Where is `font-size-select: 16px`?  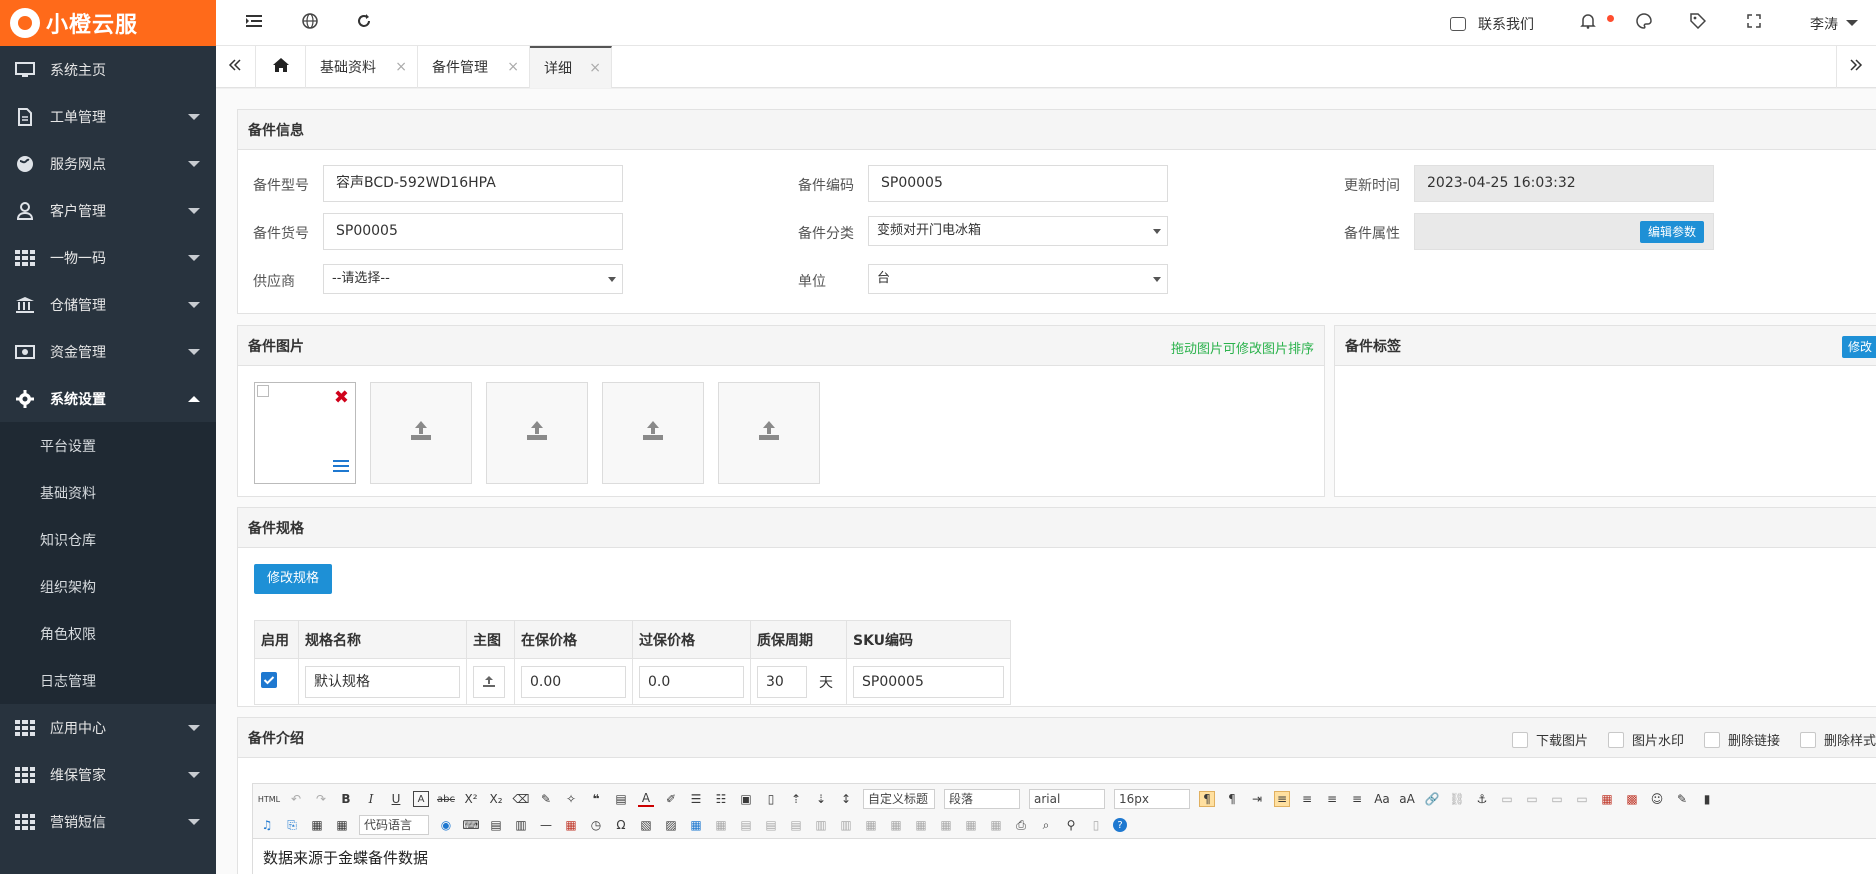
font-size-select: 16px is located at coordinates (1152, 799).